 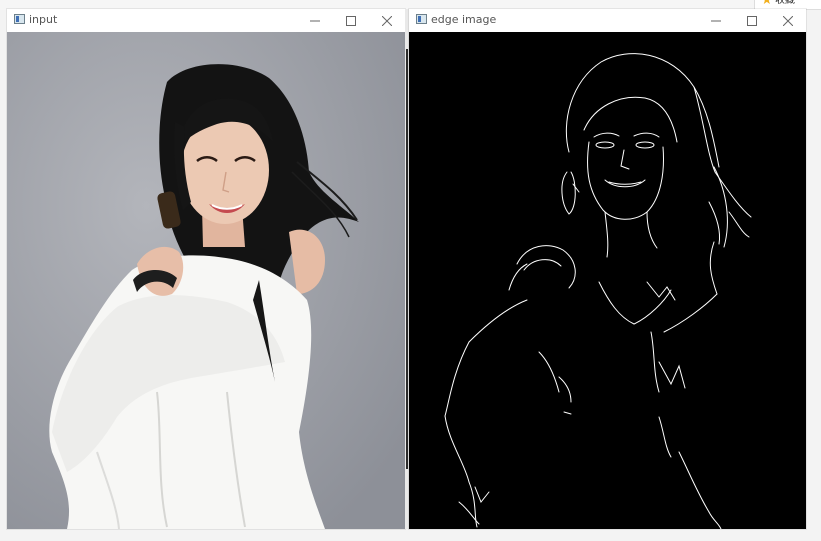 I want to click on window-title: edge image, so click(x=464, y=19).